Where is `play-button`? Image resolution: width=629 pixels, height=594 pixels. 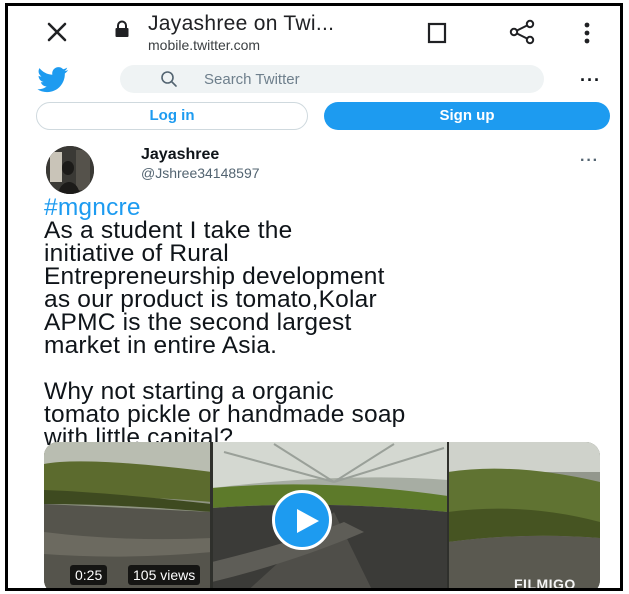
play-button is located at coordinates (302, 520).